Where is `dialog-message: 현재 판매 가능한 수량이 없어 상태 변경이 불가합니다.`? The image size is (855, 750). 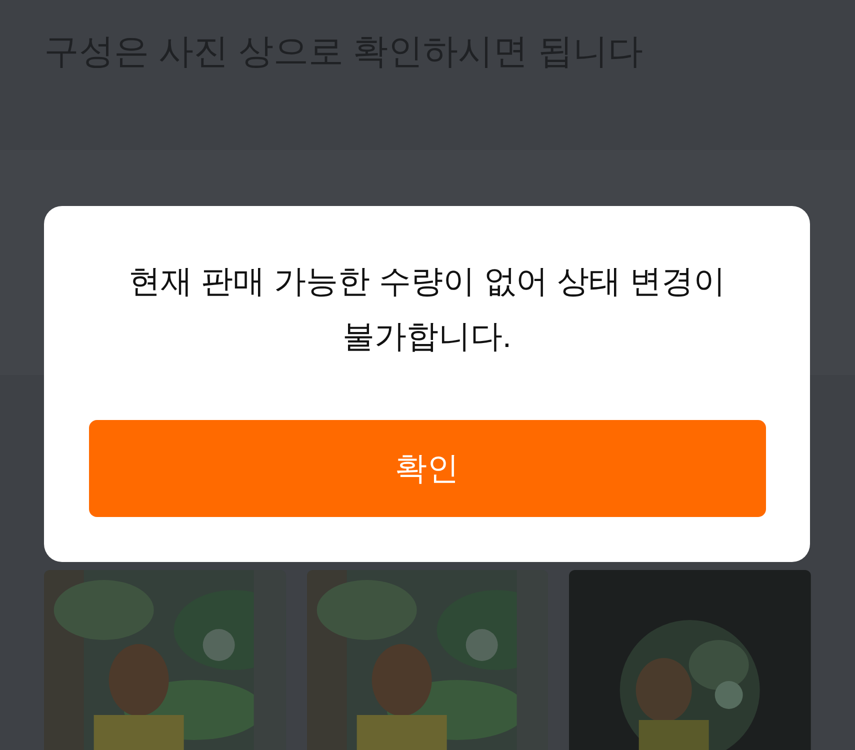
dialog-message: 현재 판매 가능한 수량이 없어 상태 변경이 불가합니다. is located at coordinates (427, 309).